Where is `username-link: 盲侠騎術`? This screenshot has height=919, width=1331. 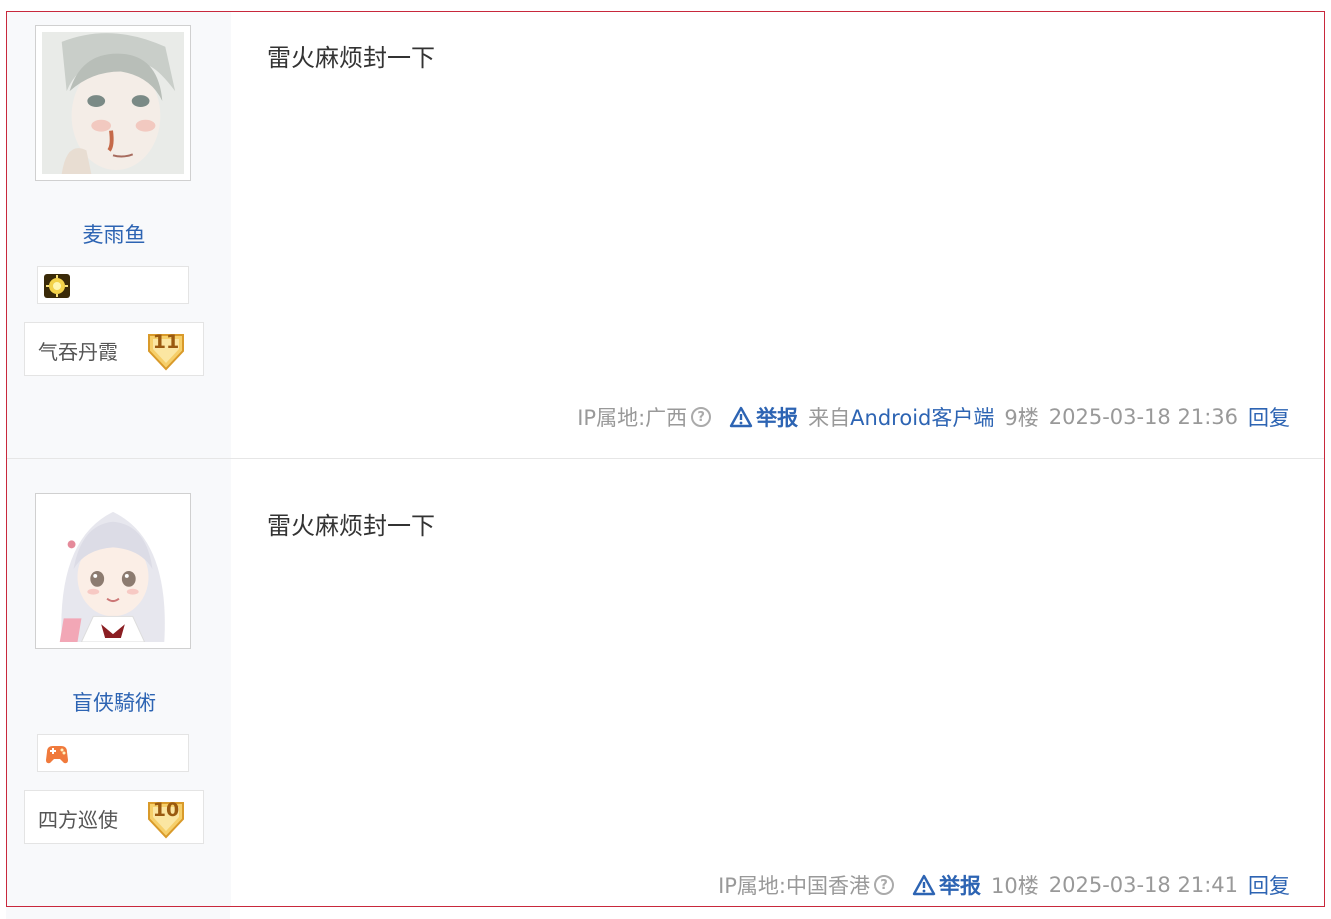 username-link: 盲侠騎術 is located at coordinates (114, 702).